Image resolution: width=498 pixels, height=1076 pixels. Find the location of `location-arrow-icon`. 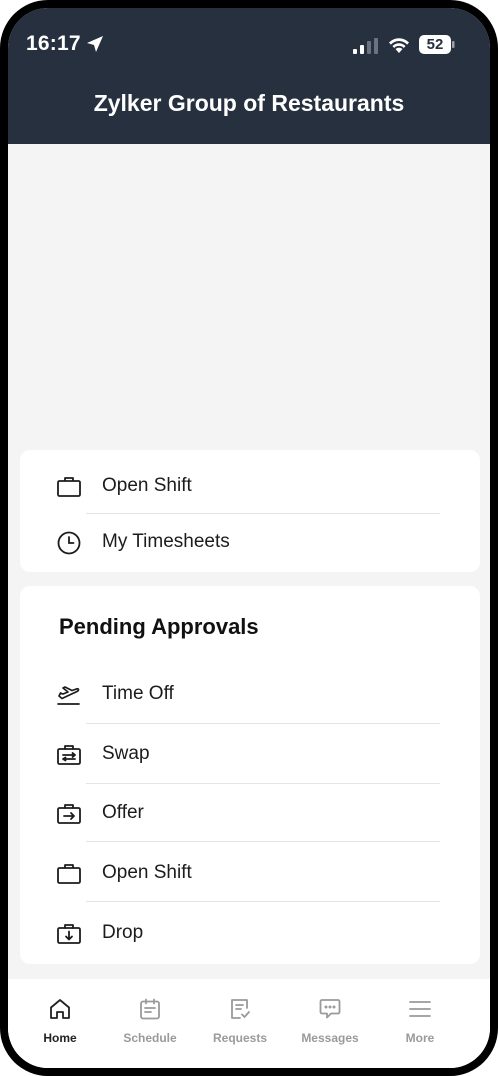

location-arrow-icon is located at coordinates (95, 44).